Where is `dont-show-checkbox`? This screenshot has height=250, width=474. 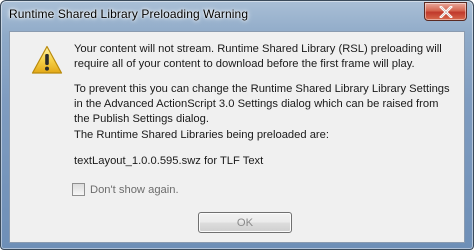
dont-show-checkbox is located at coordinates (78, 189).